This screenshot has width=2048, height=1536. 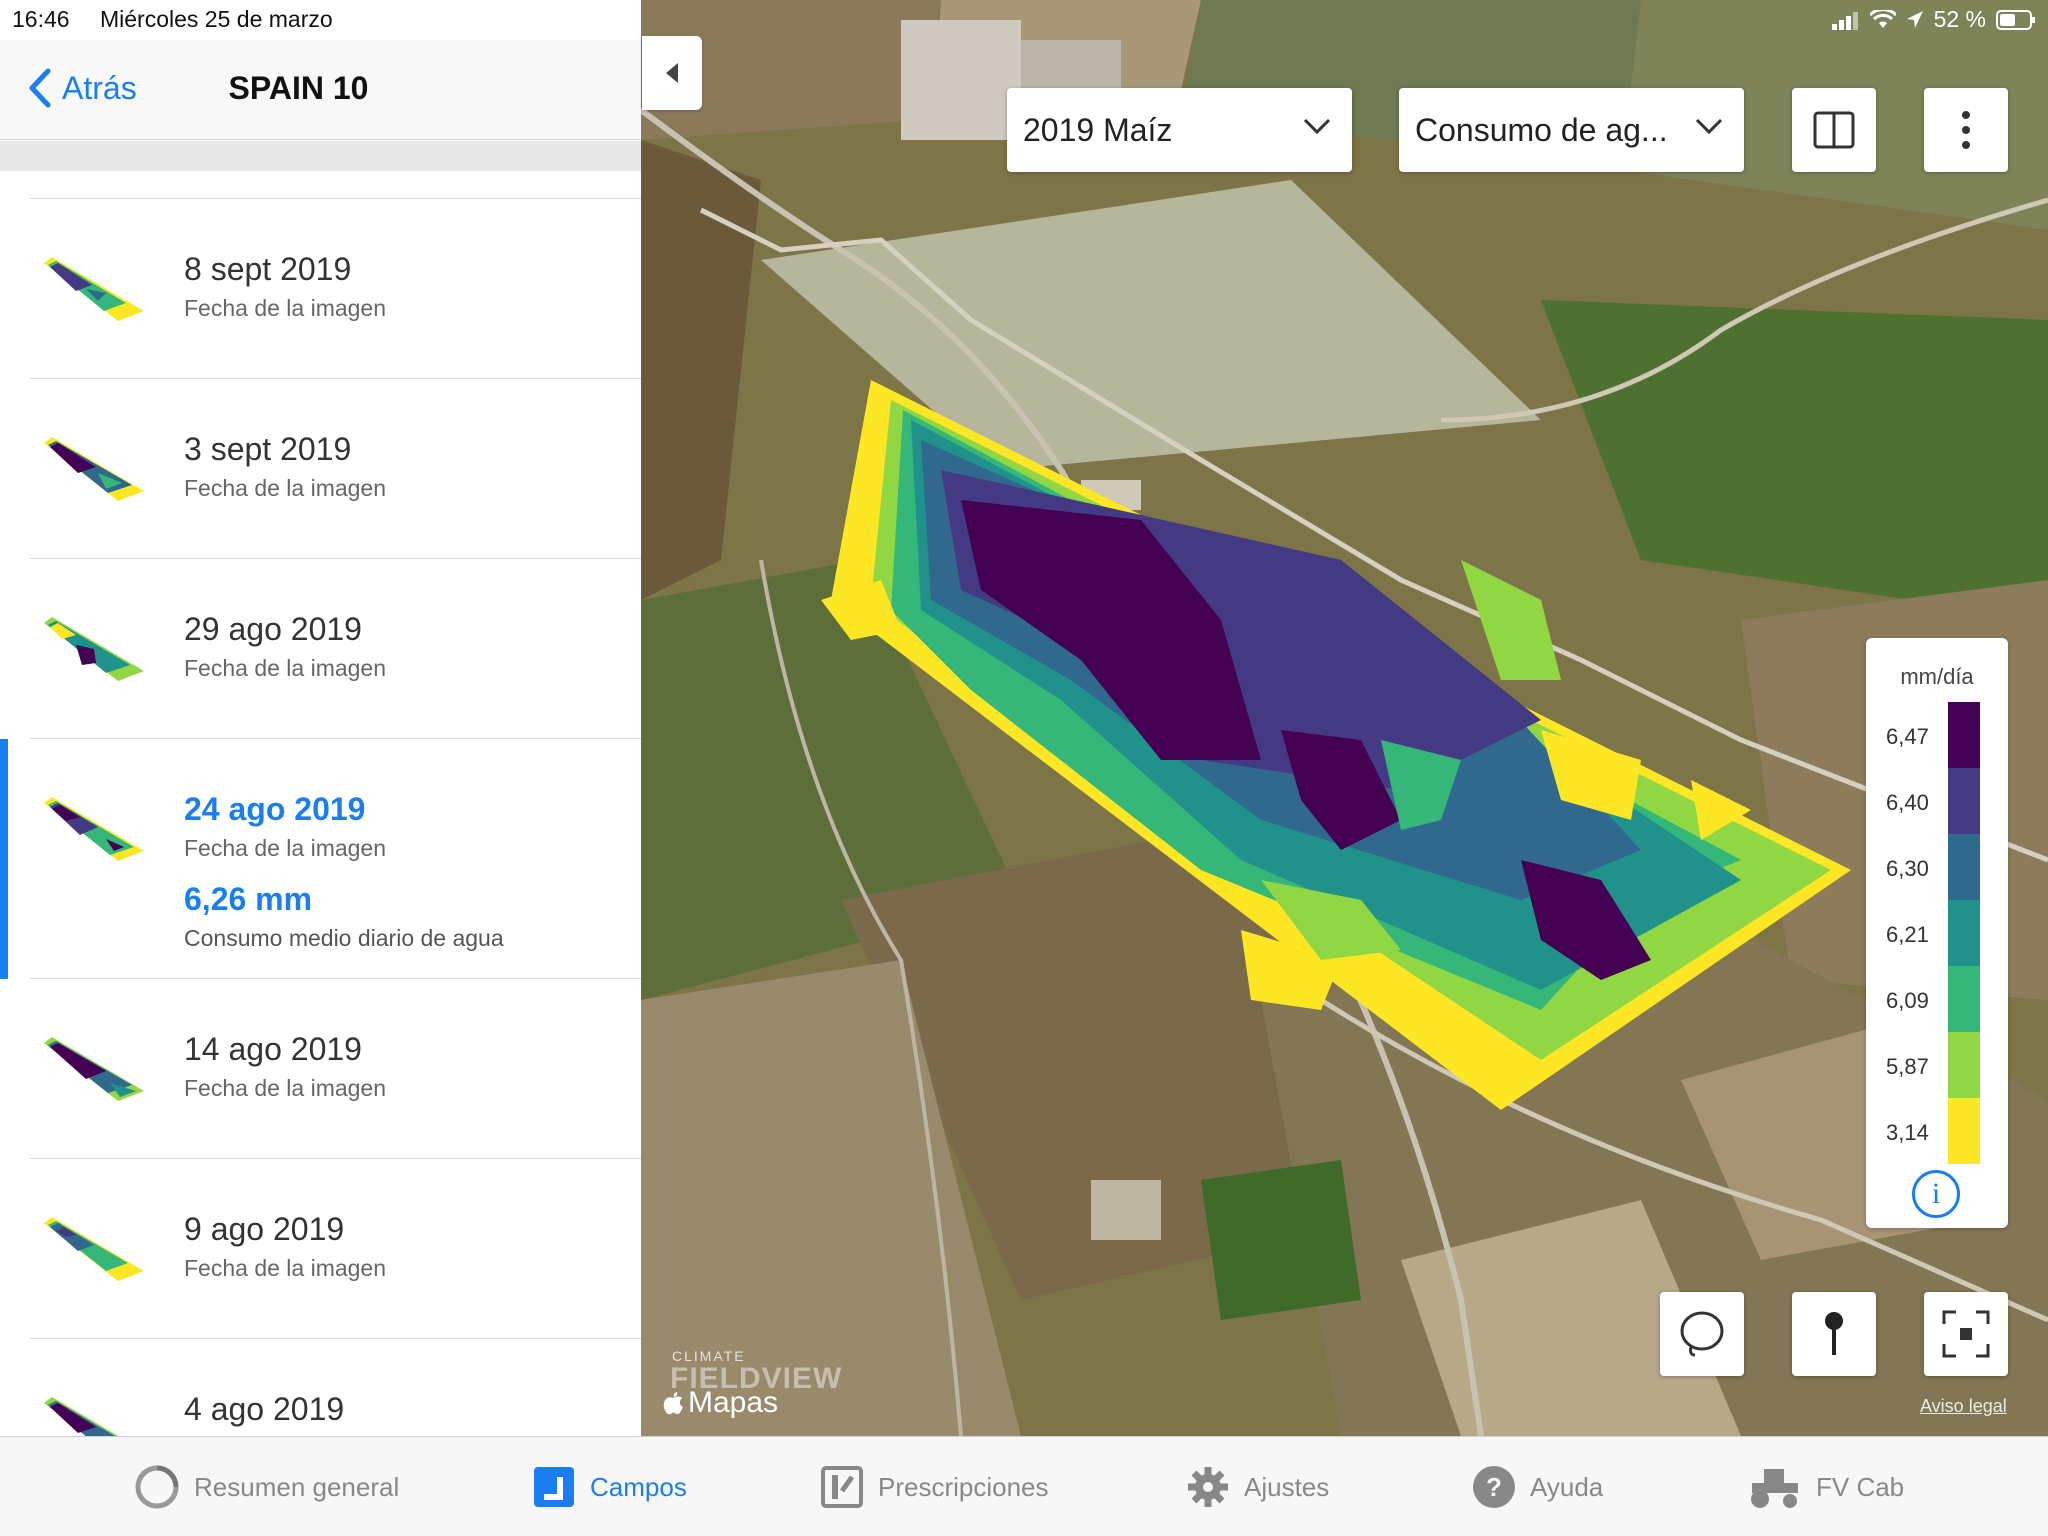 I want to click on tab-label: Ajustes, so click(x=1287, y=1486).